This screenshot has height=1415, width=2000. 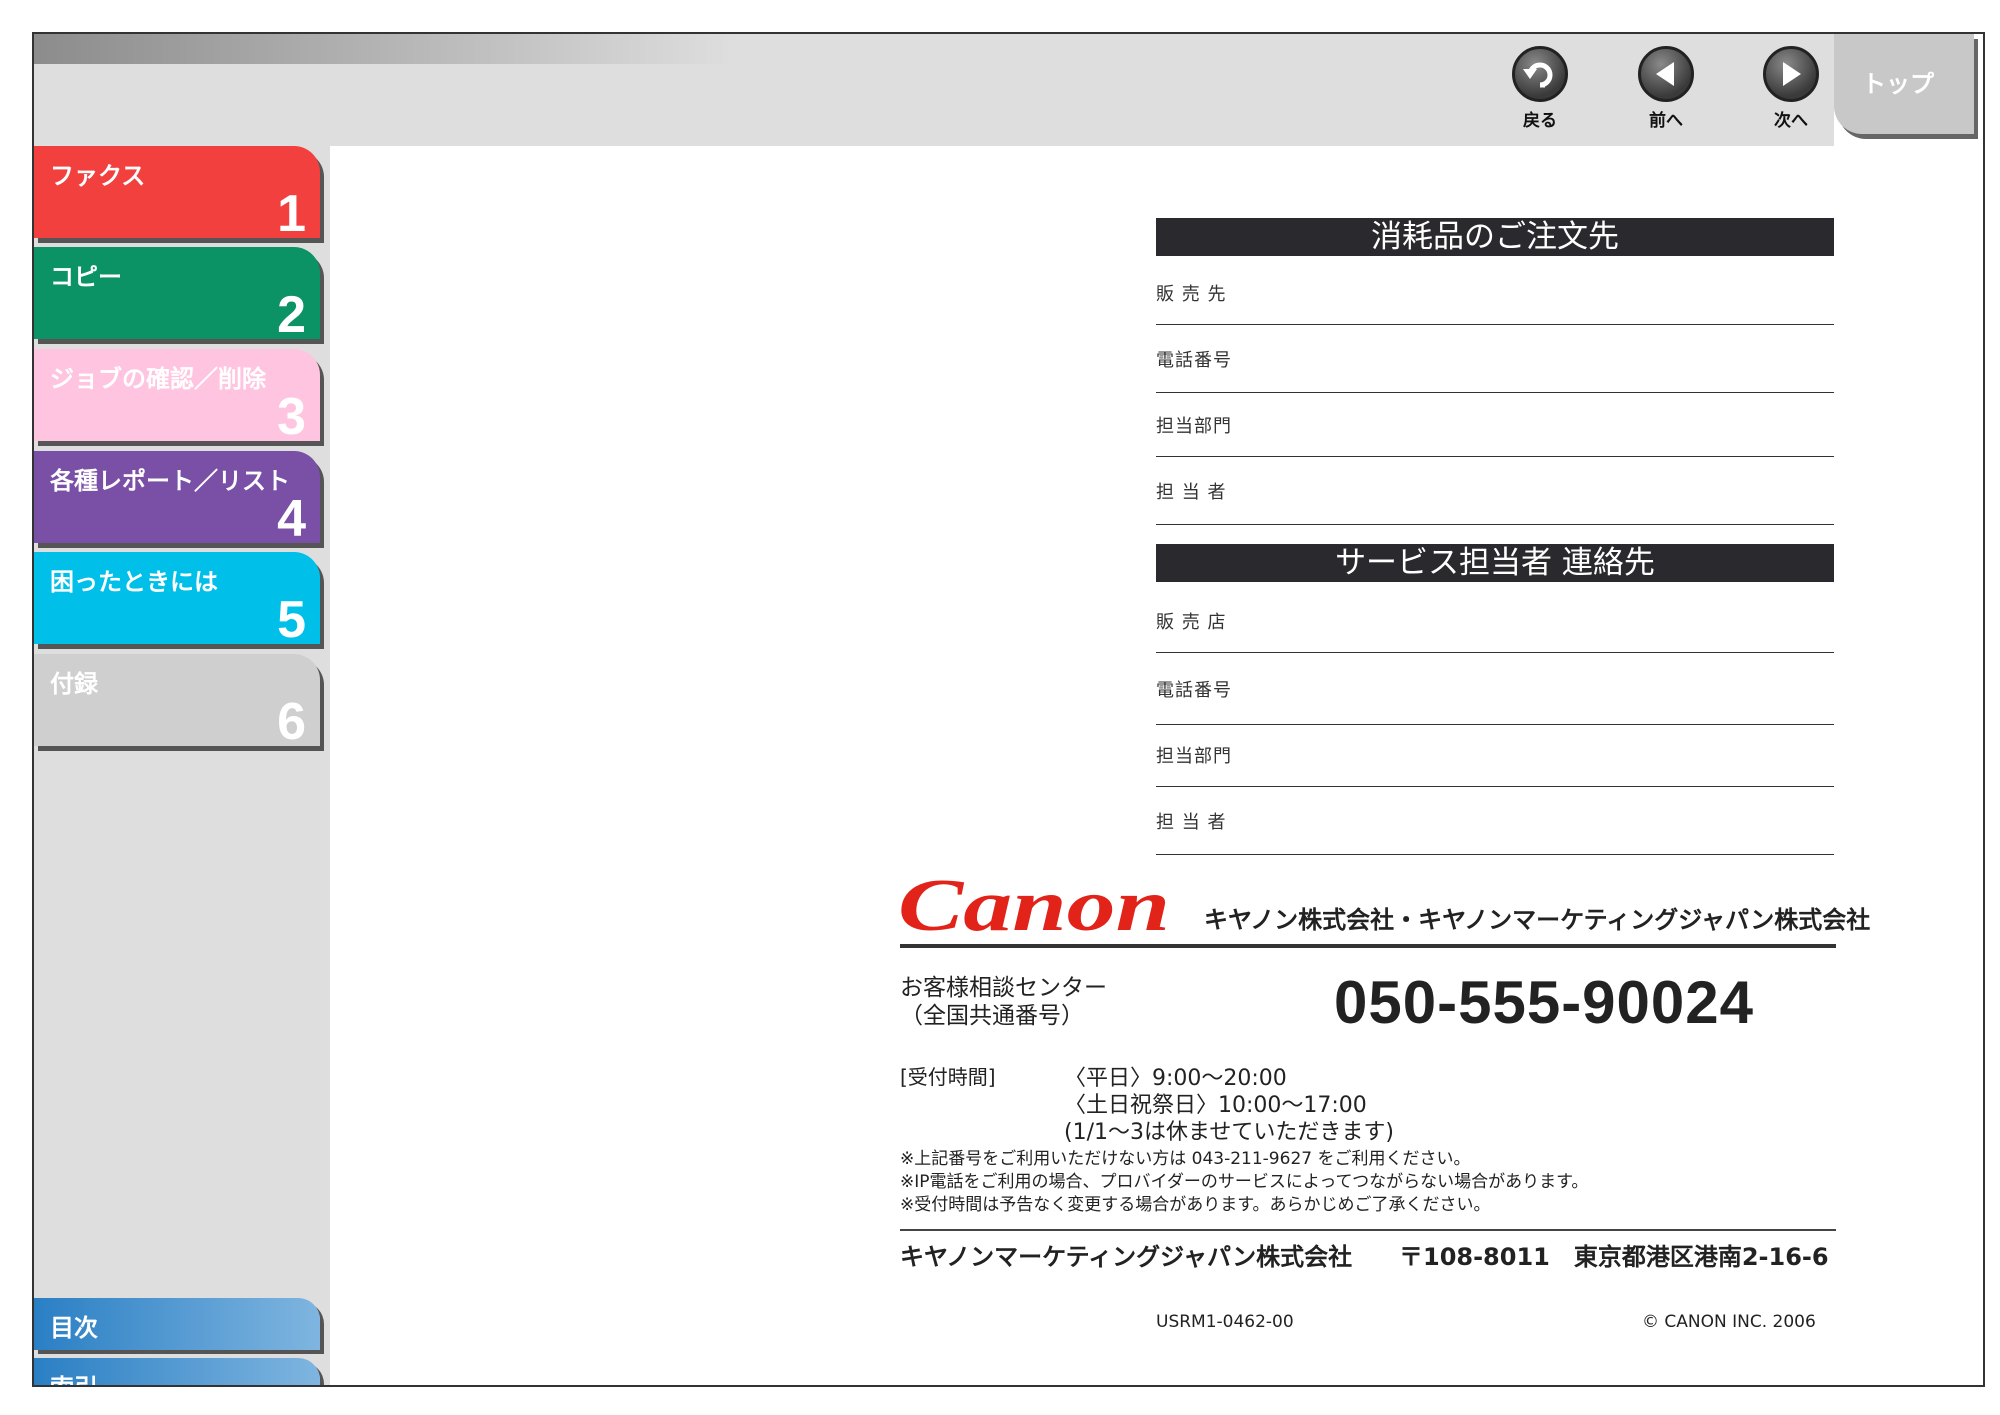 I want to click on supplies-phone-row: 電話番号, so click(x=1495, y=369).